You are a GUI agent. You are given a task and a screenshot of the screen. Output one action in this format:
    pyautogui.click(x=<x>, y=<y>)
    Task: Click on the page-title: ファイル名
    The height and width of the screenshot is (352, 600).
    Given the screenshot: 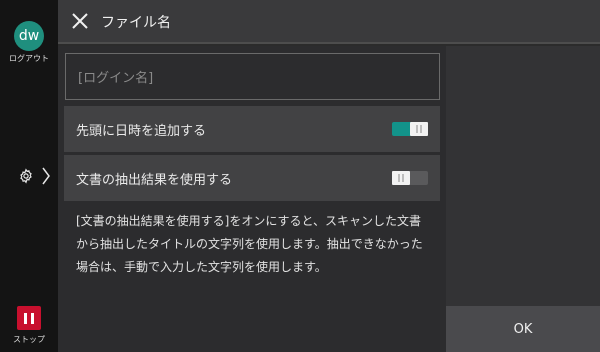 What is the action you would take?
    pyautogui.click(x=136, y=23)
    